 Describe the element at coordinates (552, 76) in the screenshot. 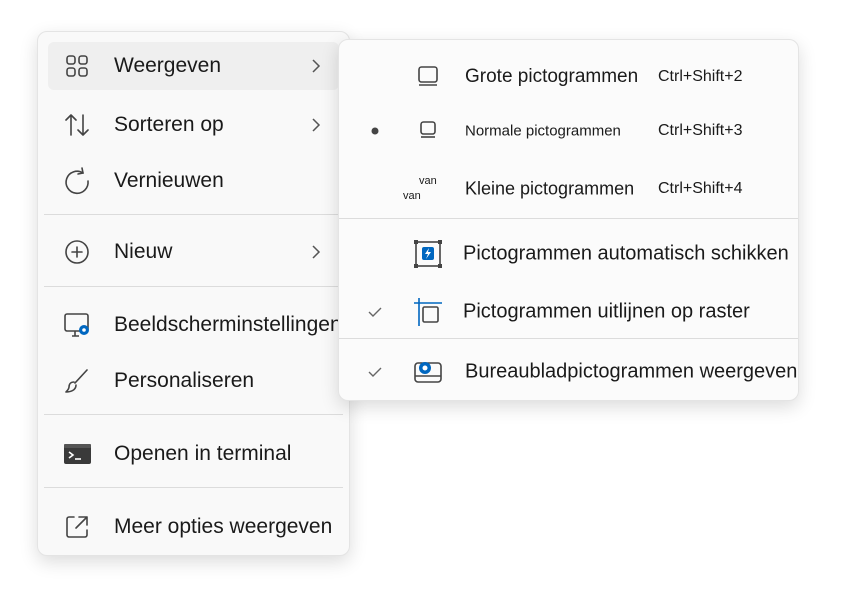

I see `submenu-item-label: Grote pictogrammen` at that location.